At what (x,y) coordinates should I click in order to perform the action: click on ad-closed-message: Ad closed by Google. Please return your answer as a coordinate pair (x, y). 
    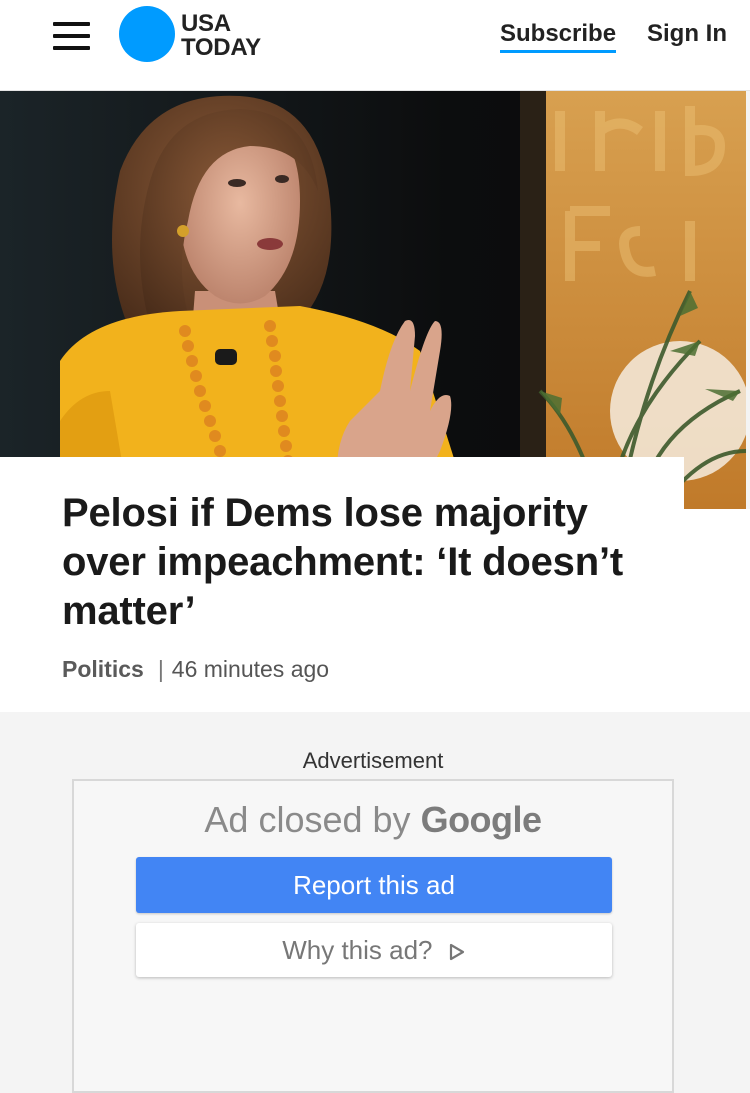
    Looking at the image, I should click on (373, 820).